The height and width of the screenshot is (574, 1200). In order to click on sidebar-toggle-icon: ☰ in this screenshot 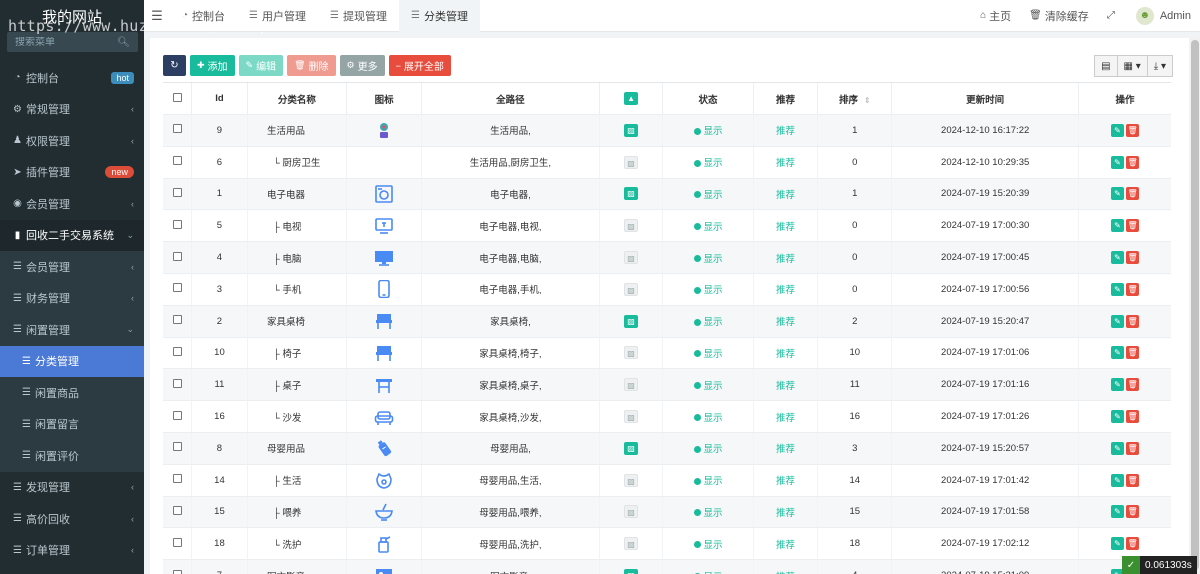, I will do `click(157, 16)`.